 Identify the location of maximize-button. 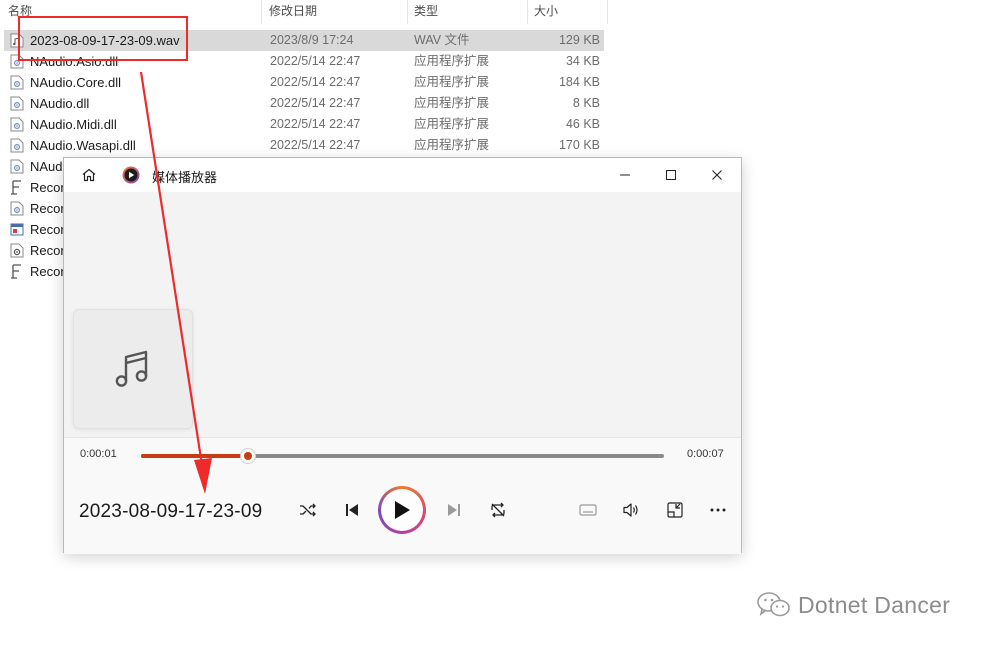
(671, 175).